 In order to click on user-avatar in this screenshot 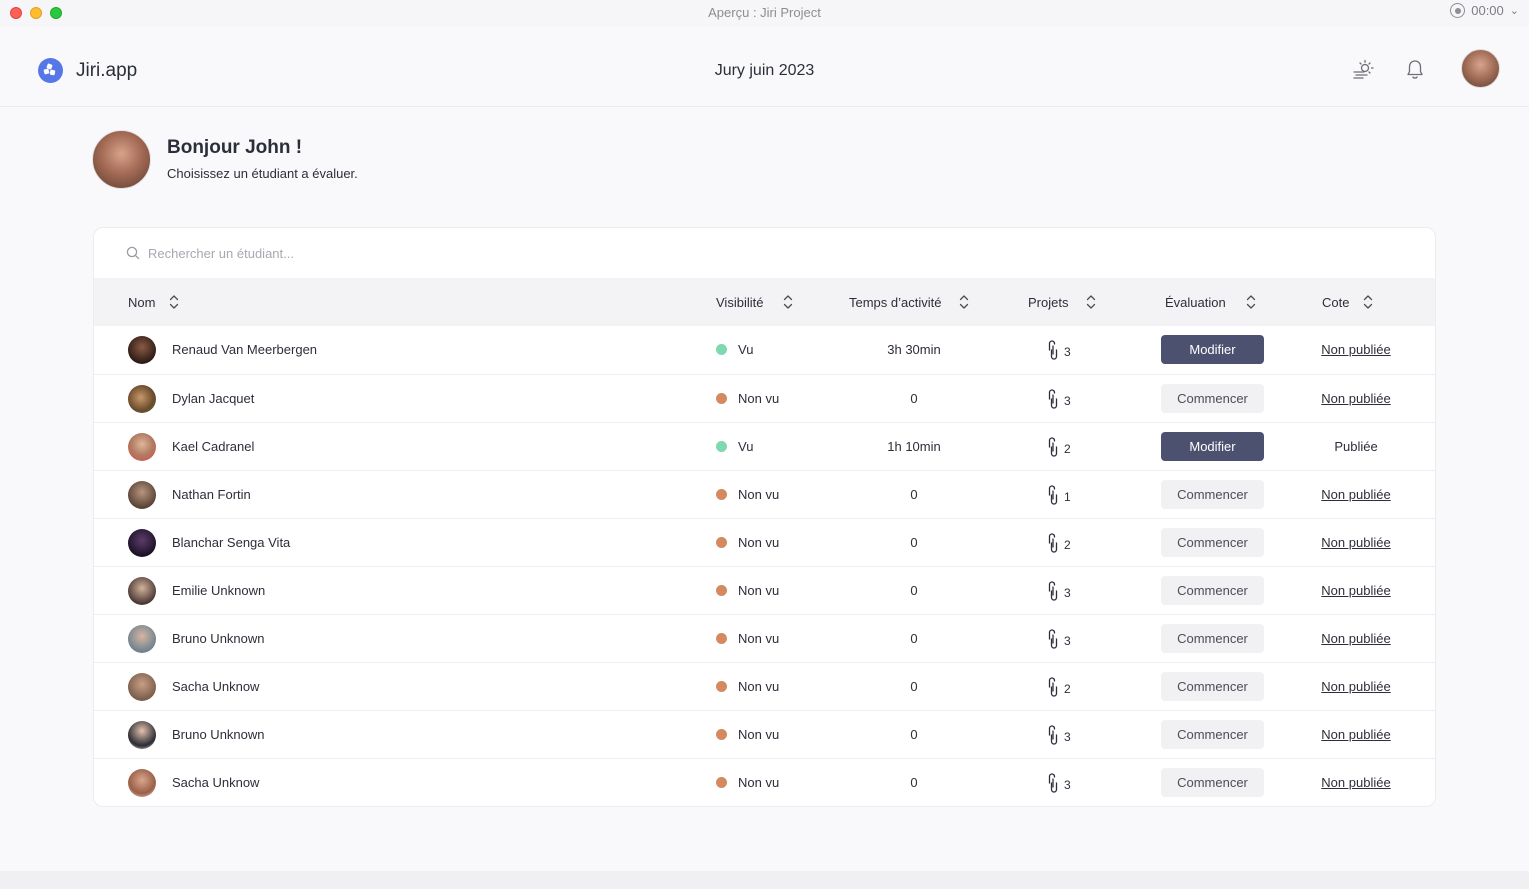, I will do `click(1480, 68)`.